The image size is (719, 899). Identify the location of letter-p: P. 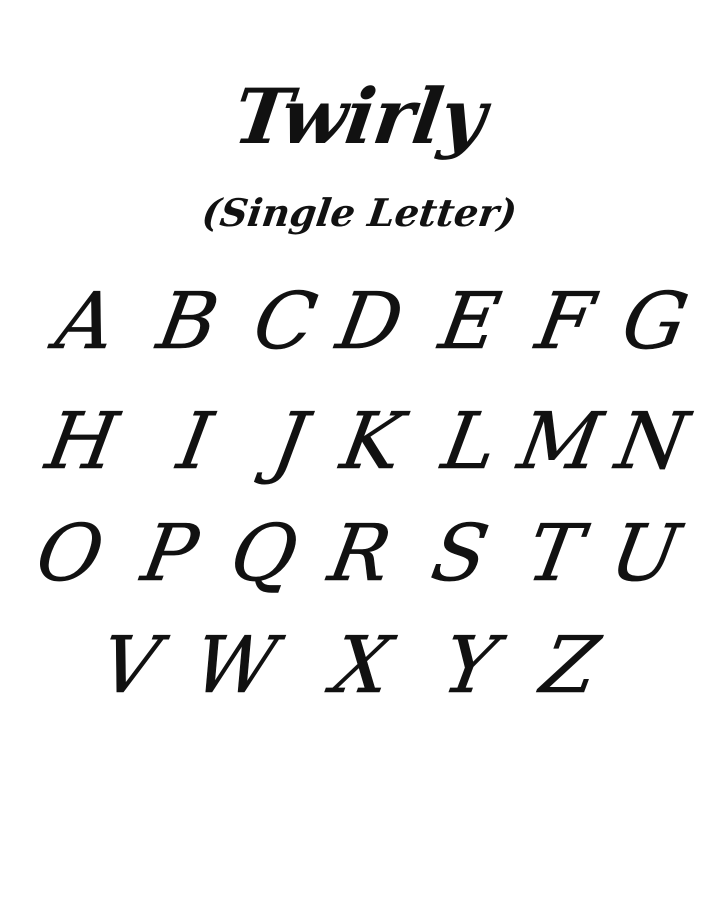
(170, 554).